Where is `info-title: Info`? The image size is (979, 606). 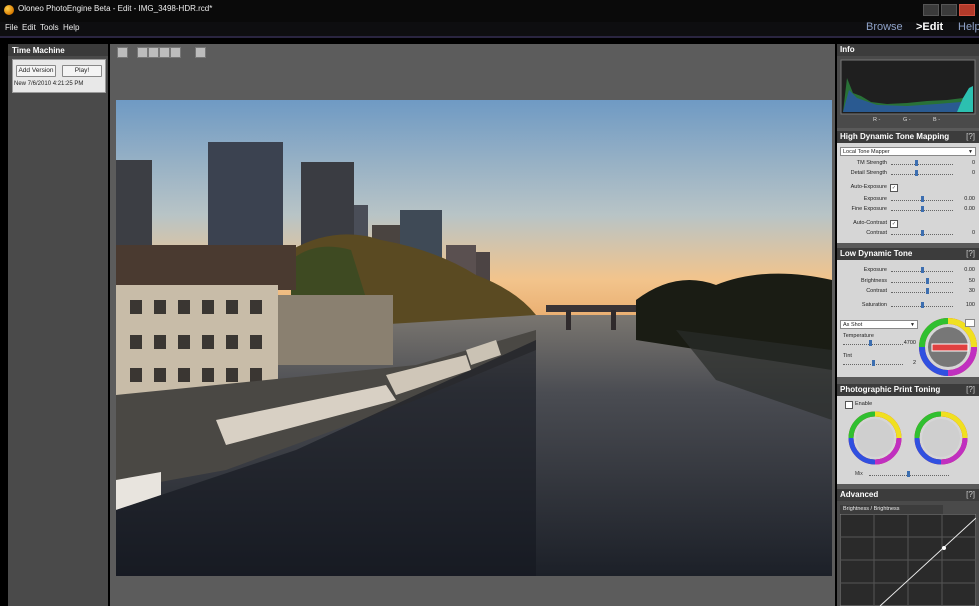 info-title: Info is located at coordinates (847, 49).